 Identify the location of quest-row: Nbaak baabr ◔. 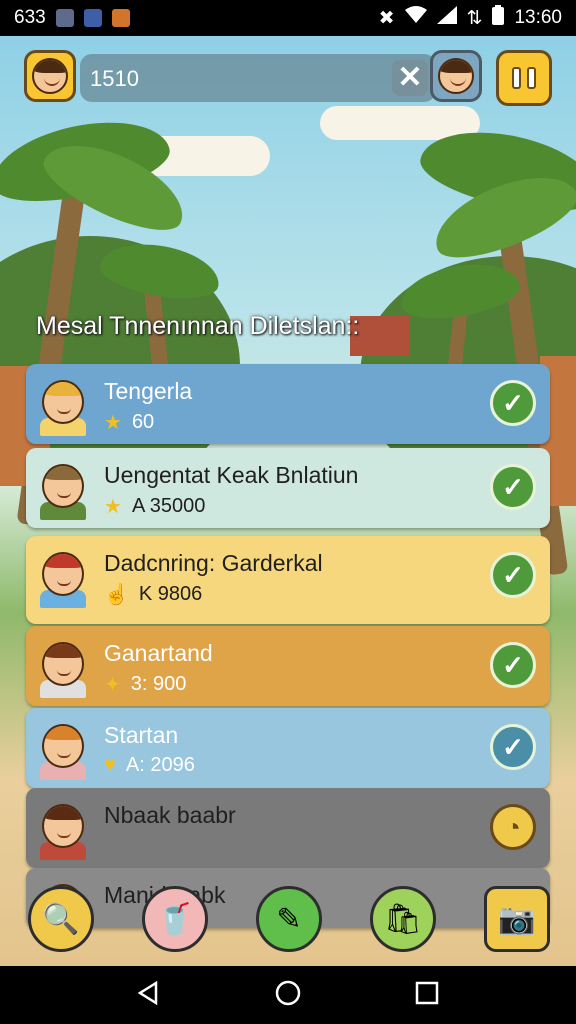
(288, 828).